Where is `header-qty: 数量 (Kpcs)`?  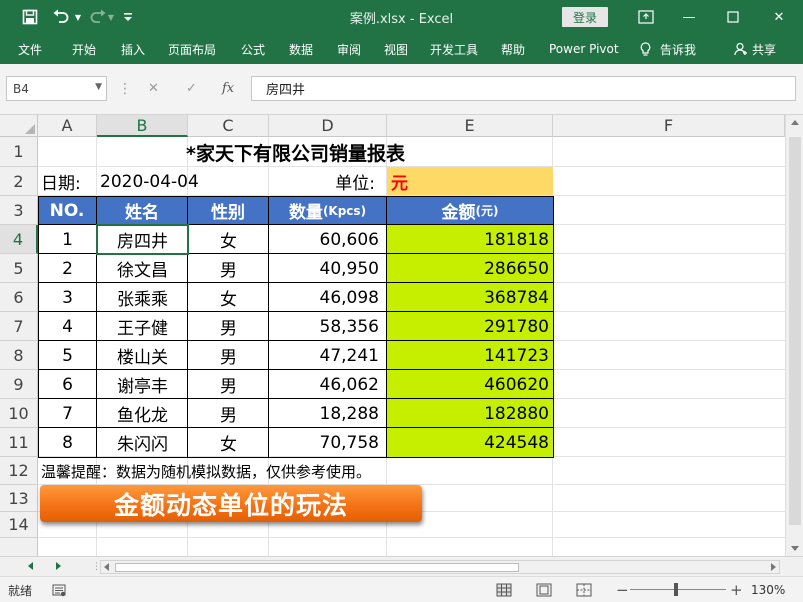
header-qty: 数量 (Kpcs) is located at coordinates (328, 210).